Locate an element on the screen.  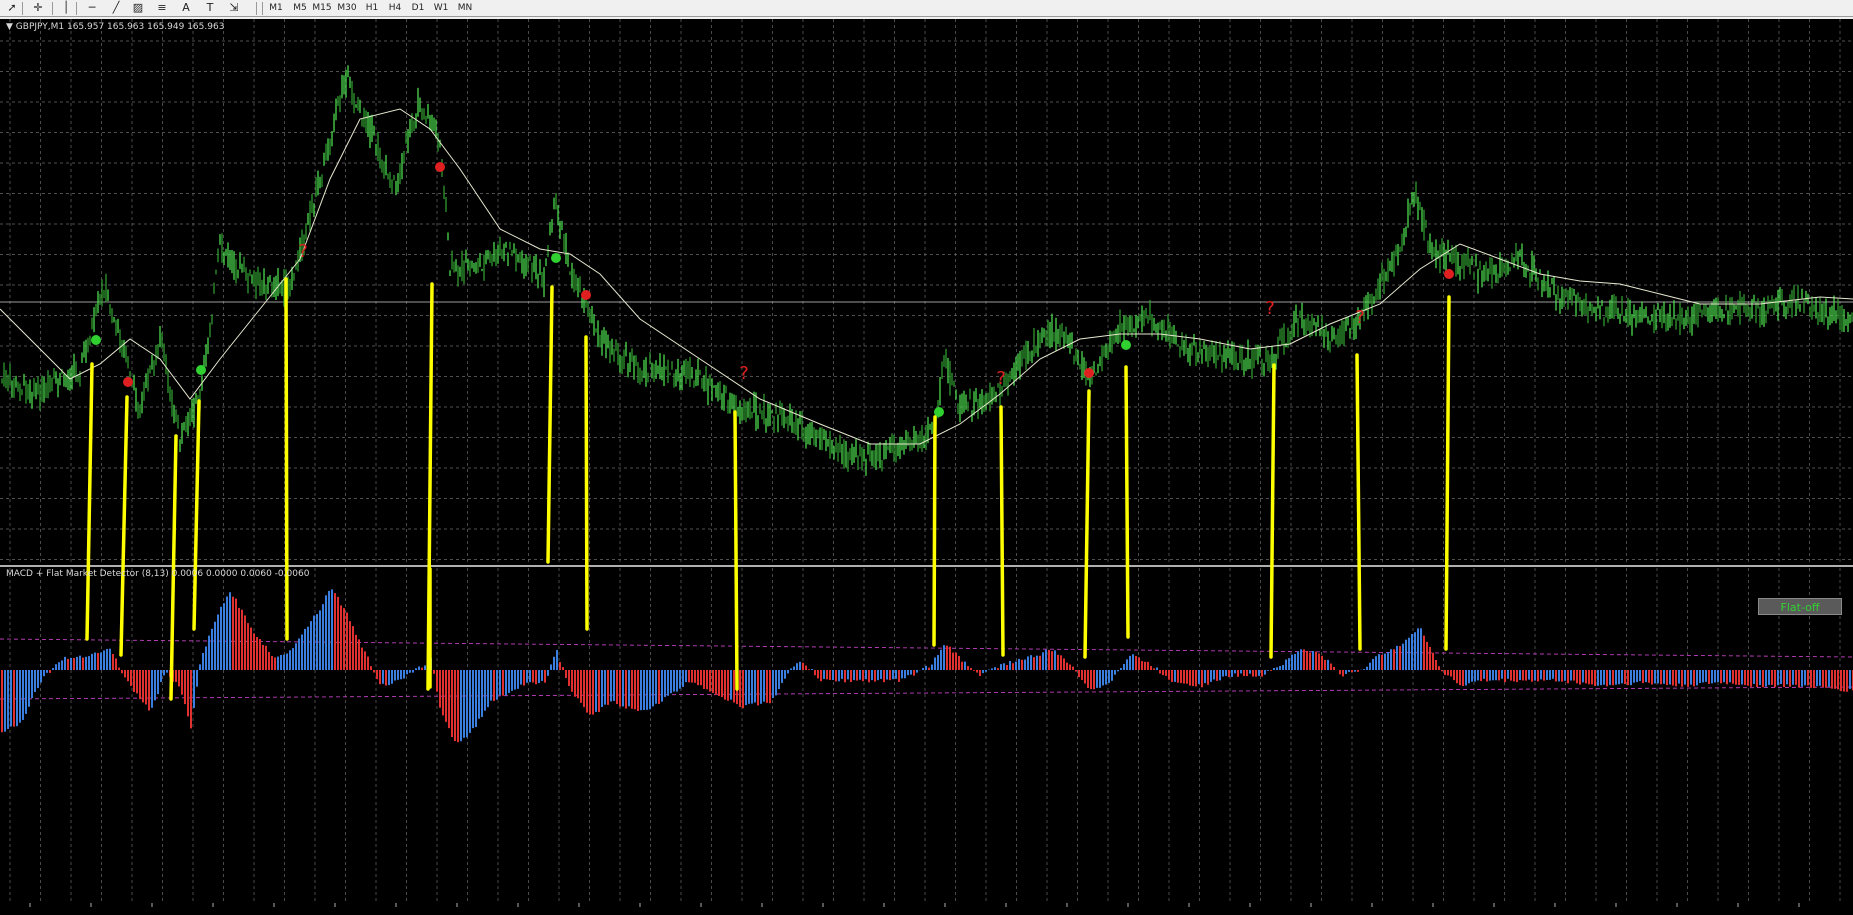
flat-off-button: Flat-off is located at coordinates (1800, 606).